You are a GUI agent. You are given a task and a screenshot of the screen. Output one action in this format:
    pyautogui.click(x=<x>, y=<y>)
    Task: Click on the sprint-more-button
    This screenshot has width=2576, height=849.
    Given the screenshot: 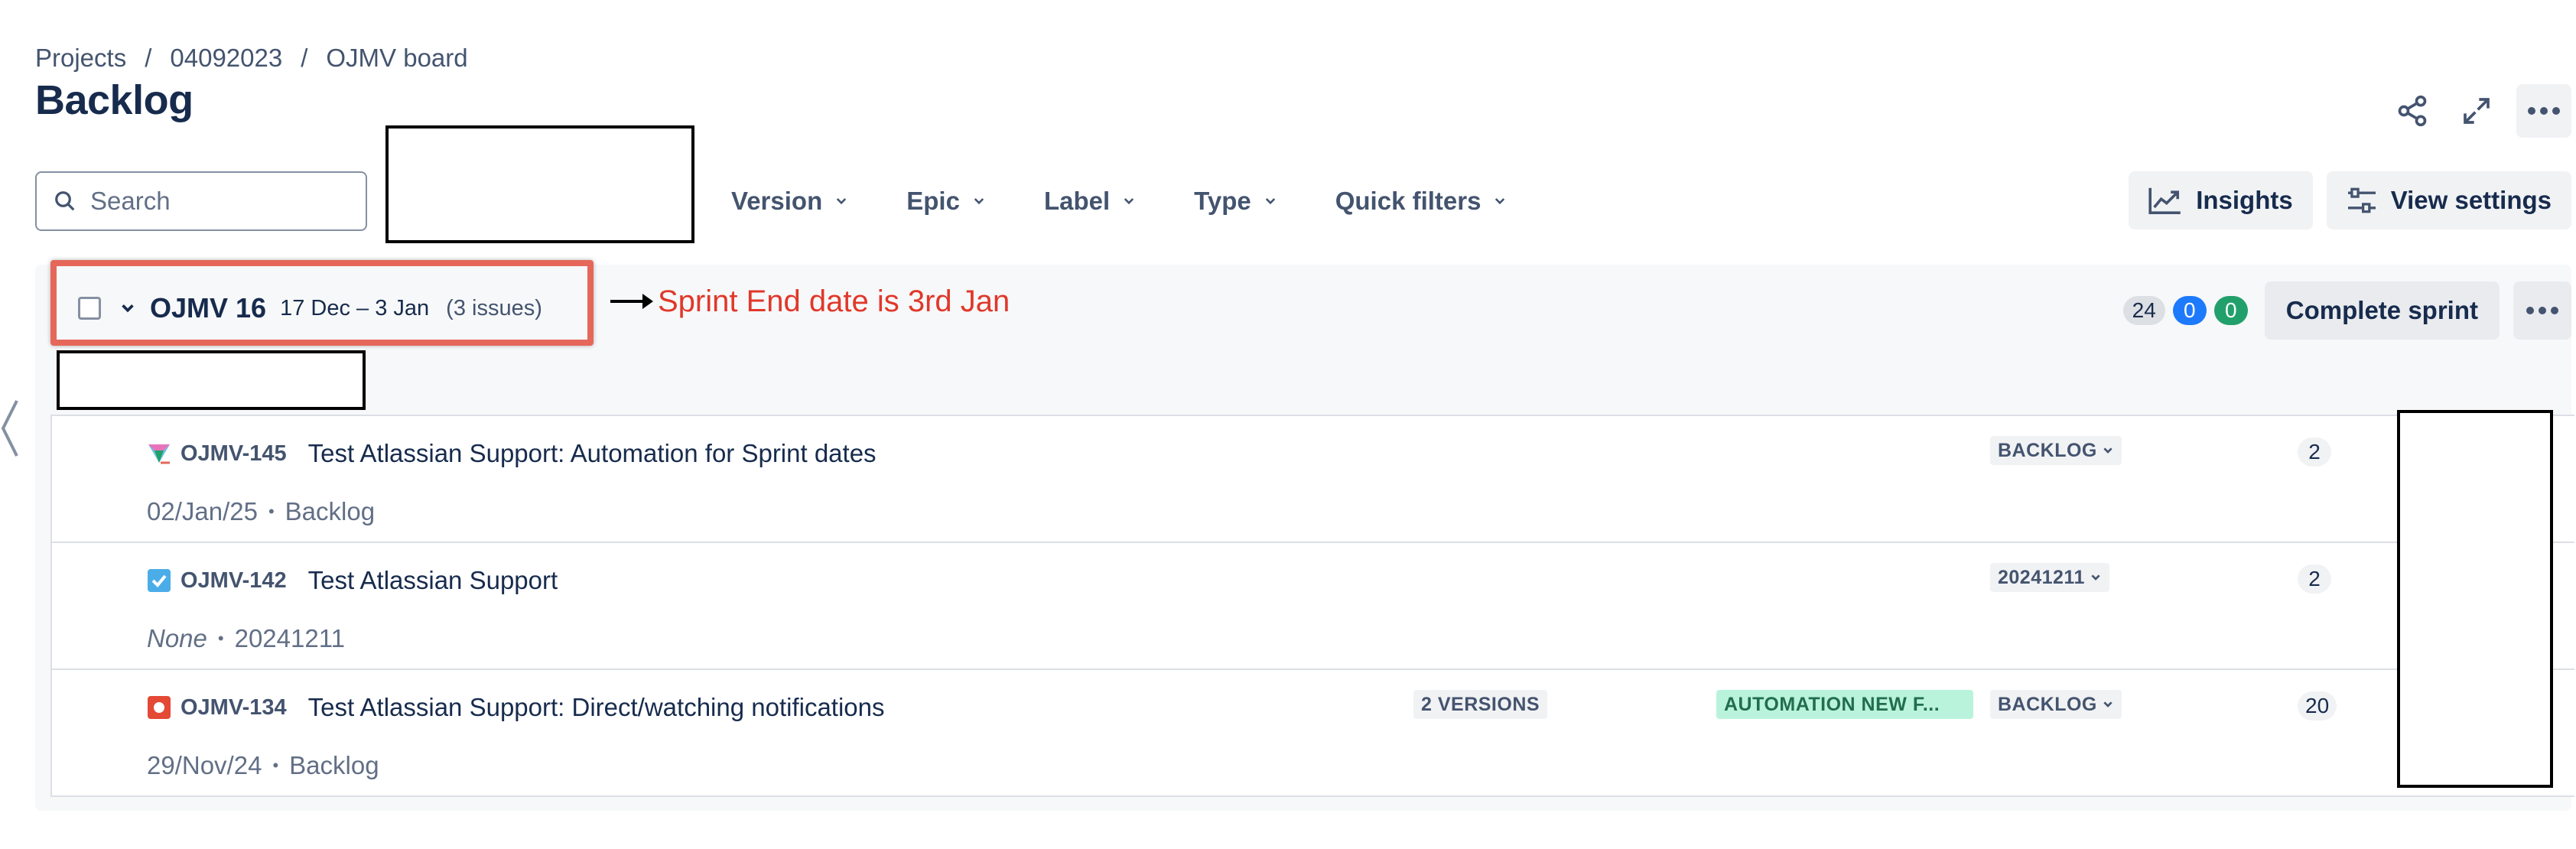 What is the action you would take?
    pyautogui.click(x=2542, y=310)
    